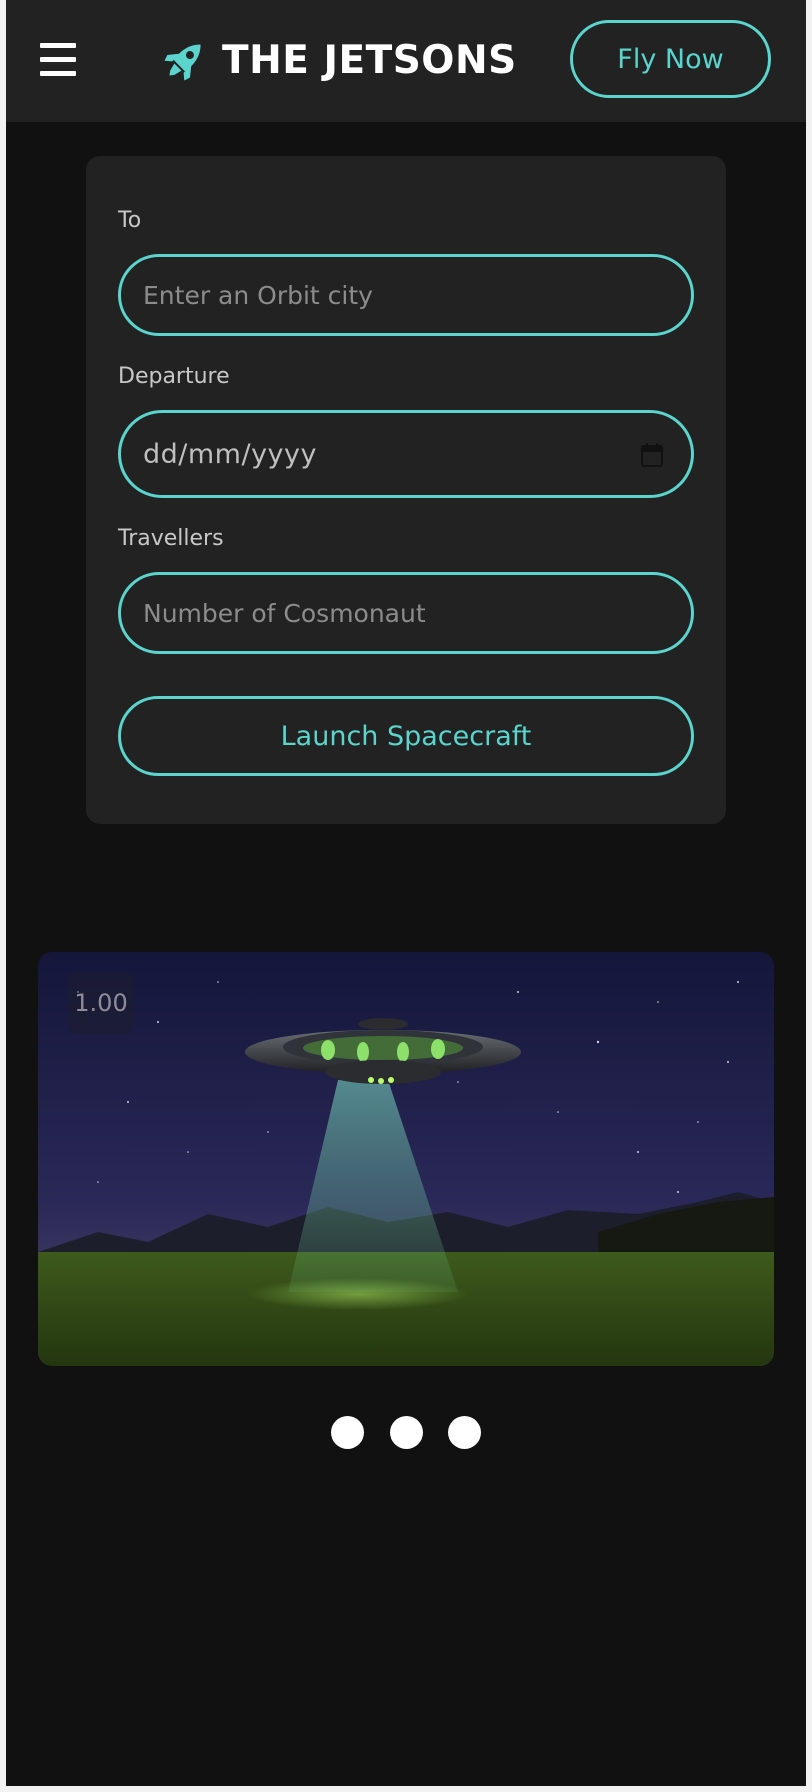 This screenshot has width=812, height=1792. I want to click on departure-date-input: dd/mm/yyyy, so click(406, 454).